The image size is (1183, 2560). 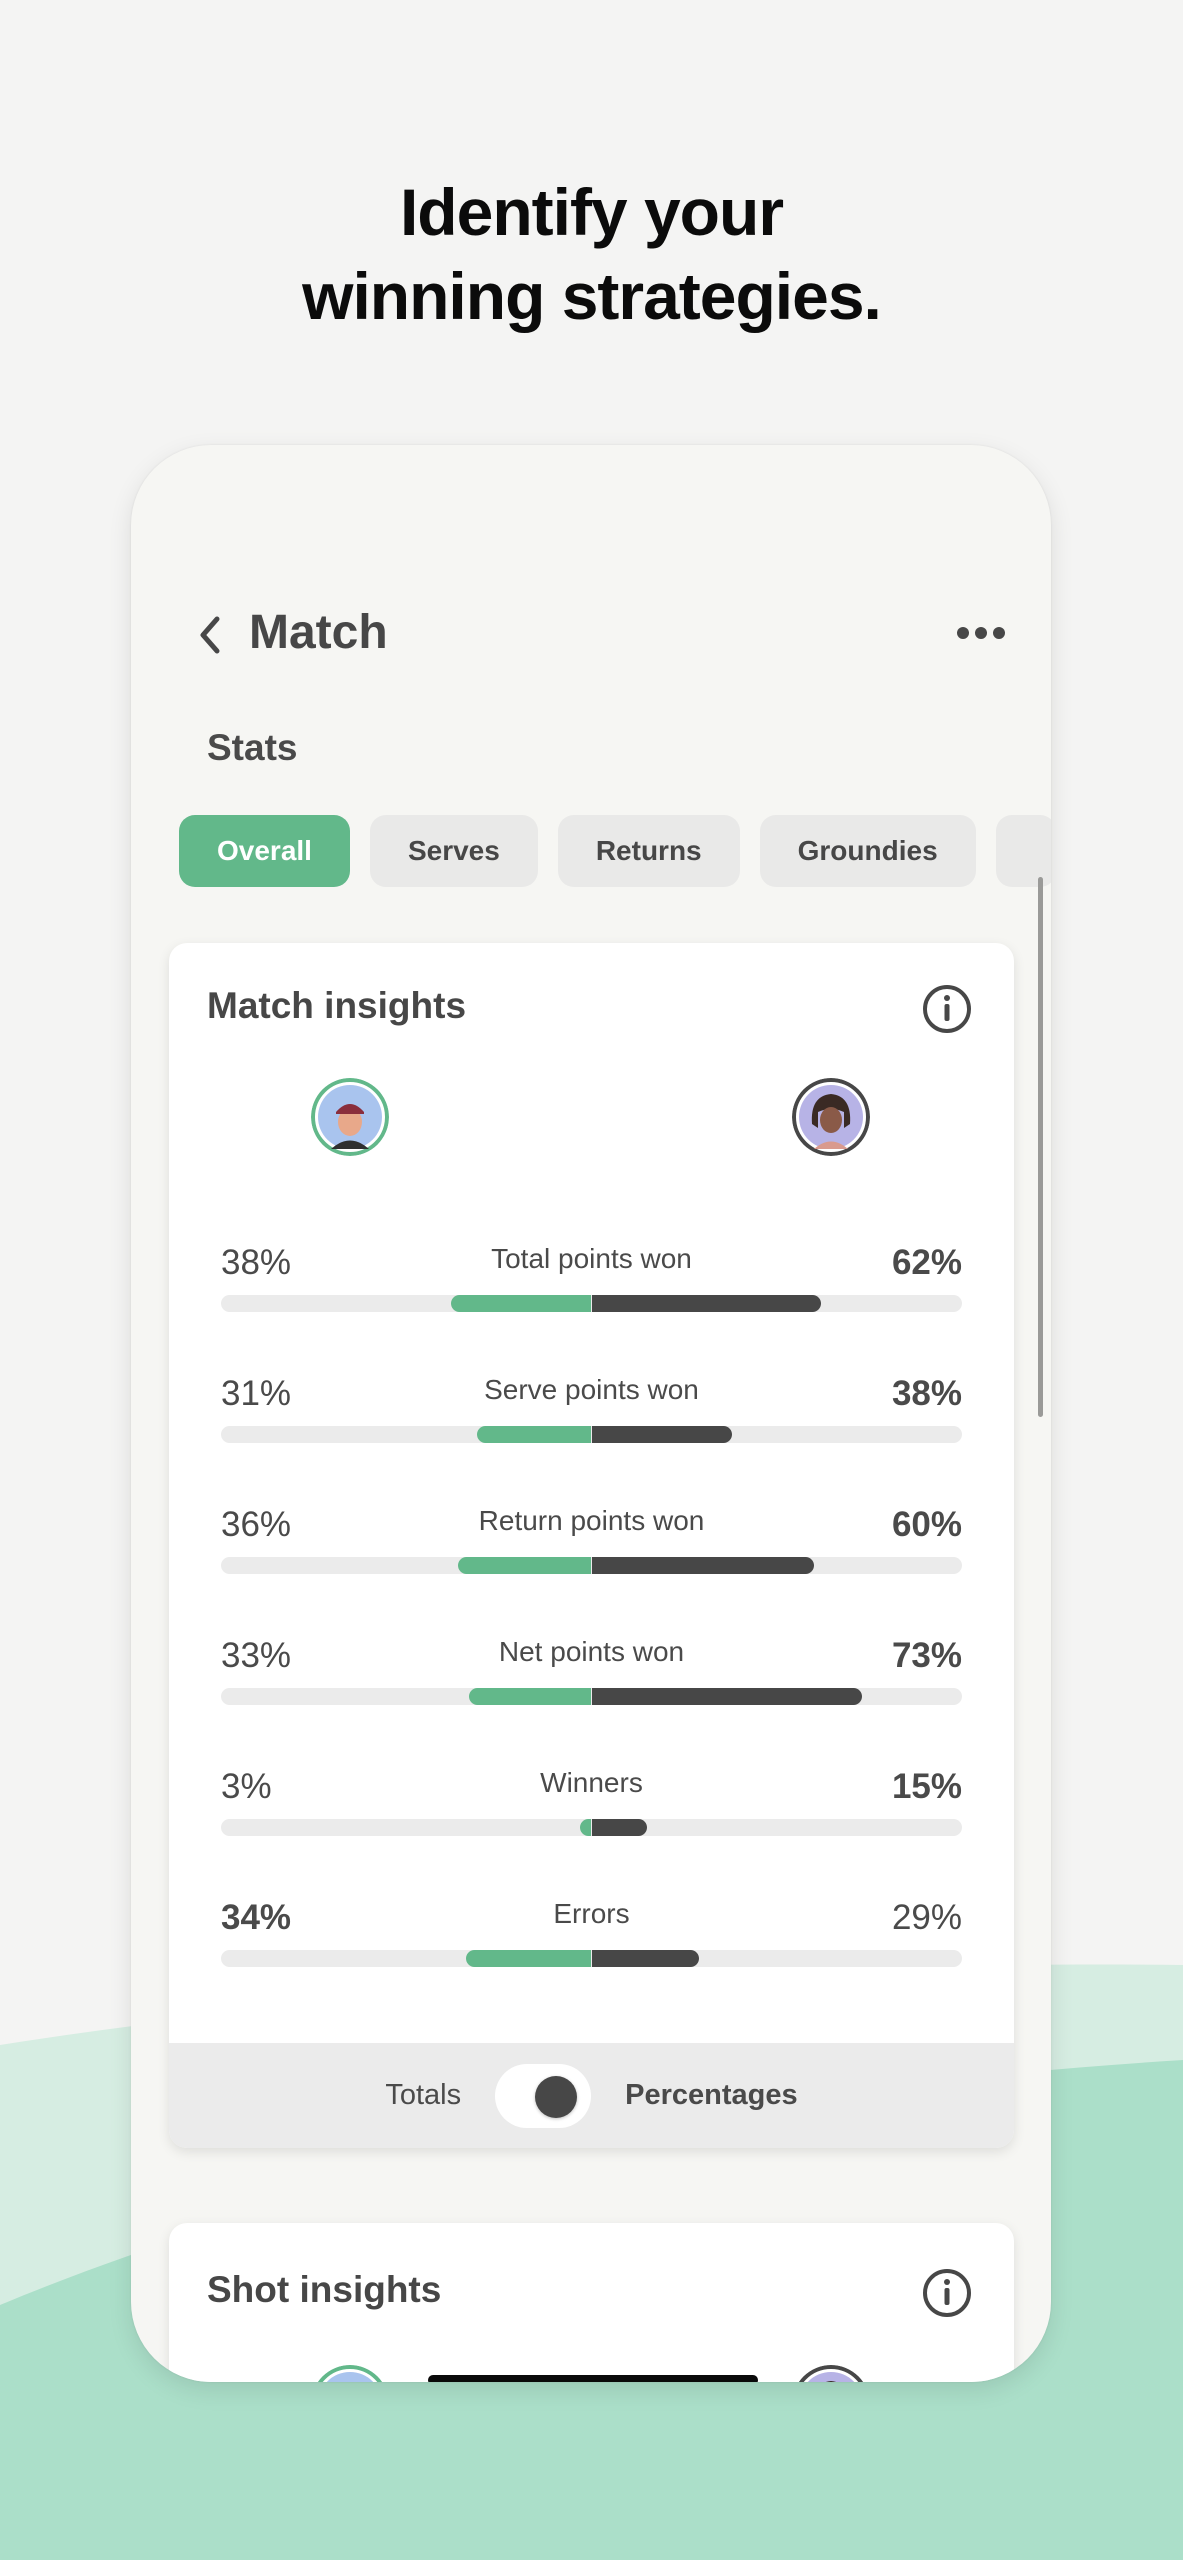 What do you see at coordinates (591, 1520) in the screenshot?
I see `stat-label: Return points won` at bounding box center [591, 1520].